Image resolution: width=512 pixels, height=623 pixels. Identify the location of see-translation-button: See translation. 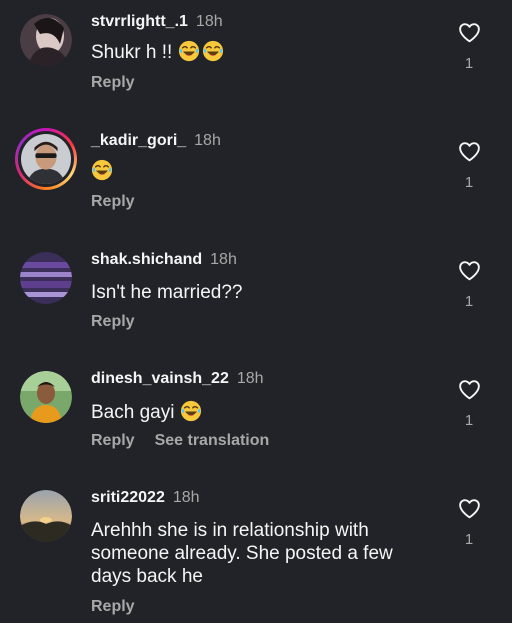
(212, 440).